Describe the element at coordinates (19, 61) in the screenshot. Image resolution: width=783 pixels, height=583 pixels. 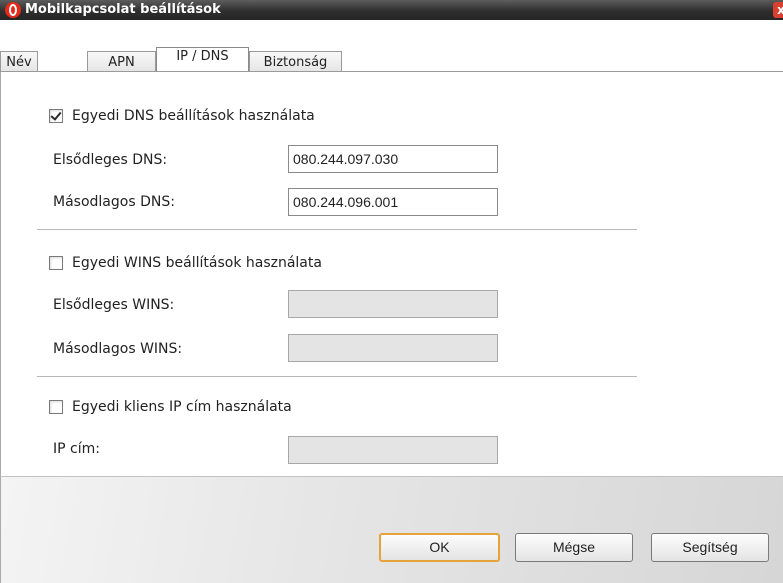
I see `tab-nev: Név` at that location.